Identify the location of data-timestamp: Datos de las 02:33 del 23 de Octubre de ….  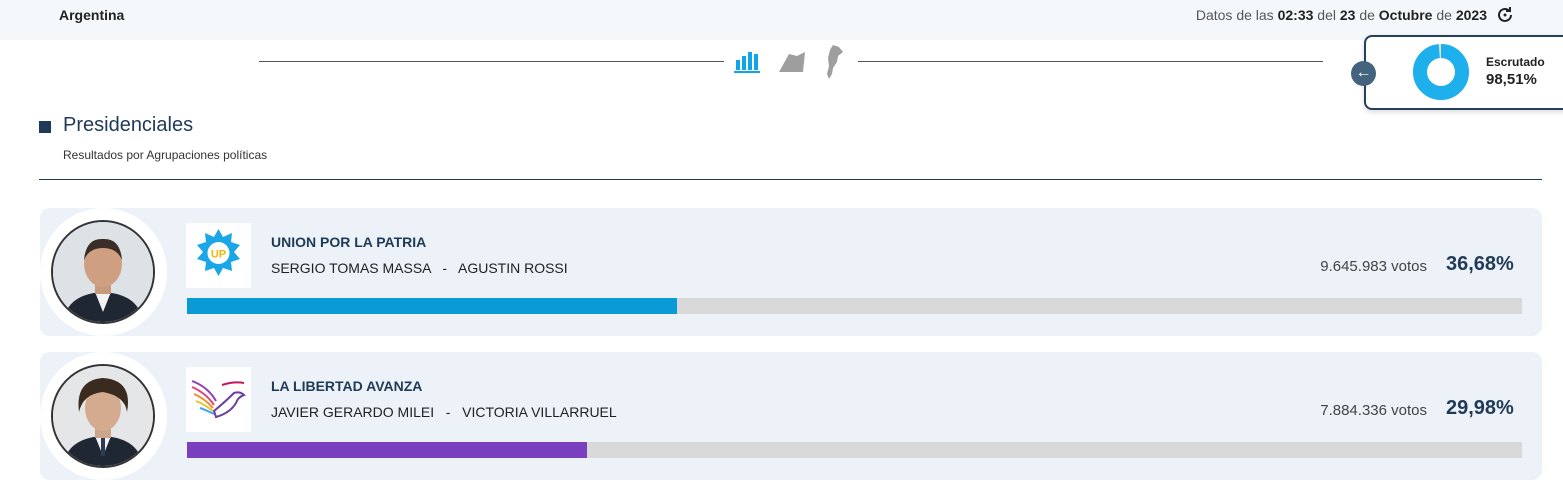
(1341, 15).